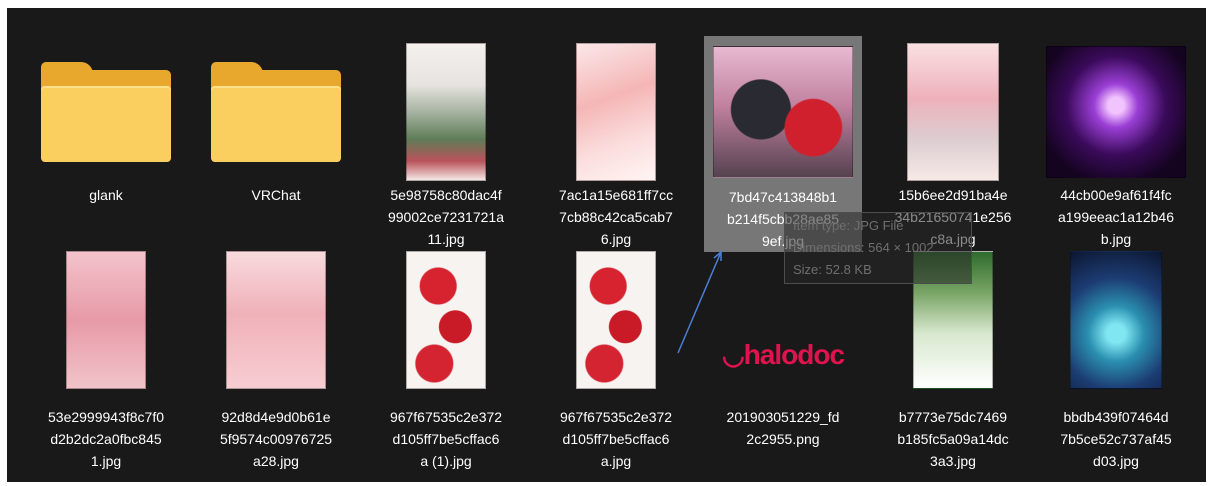 The height and width of the screenshot is (486, 1210). I want to click on file-item-image: 44cb00e9af61f4fc a199eeac1a12b46 b.jpg, so click(1116, 135).